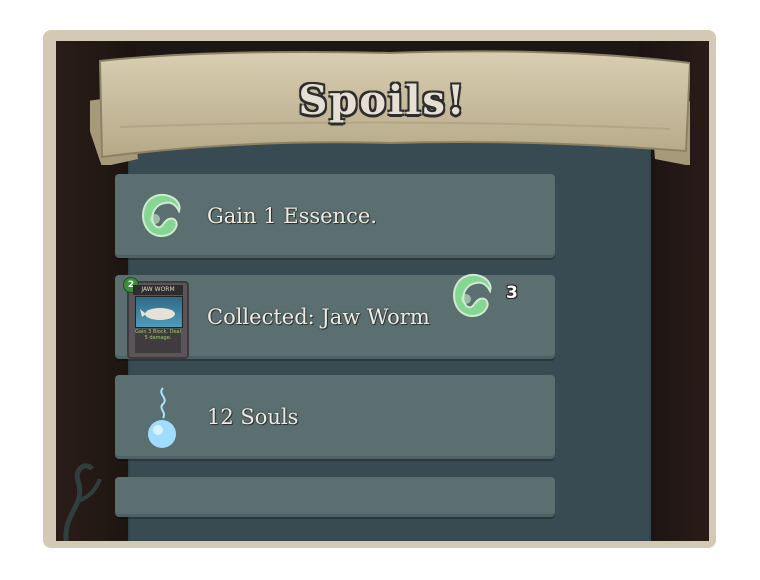 The width and height of the screenshot is (760, 580). Describe the element at coordinates (512, 293) in the screenshot. I see `essence-count: 3` at that location.